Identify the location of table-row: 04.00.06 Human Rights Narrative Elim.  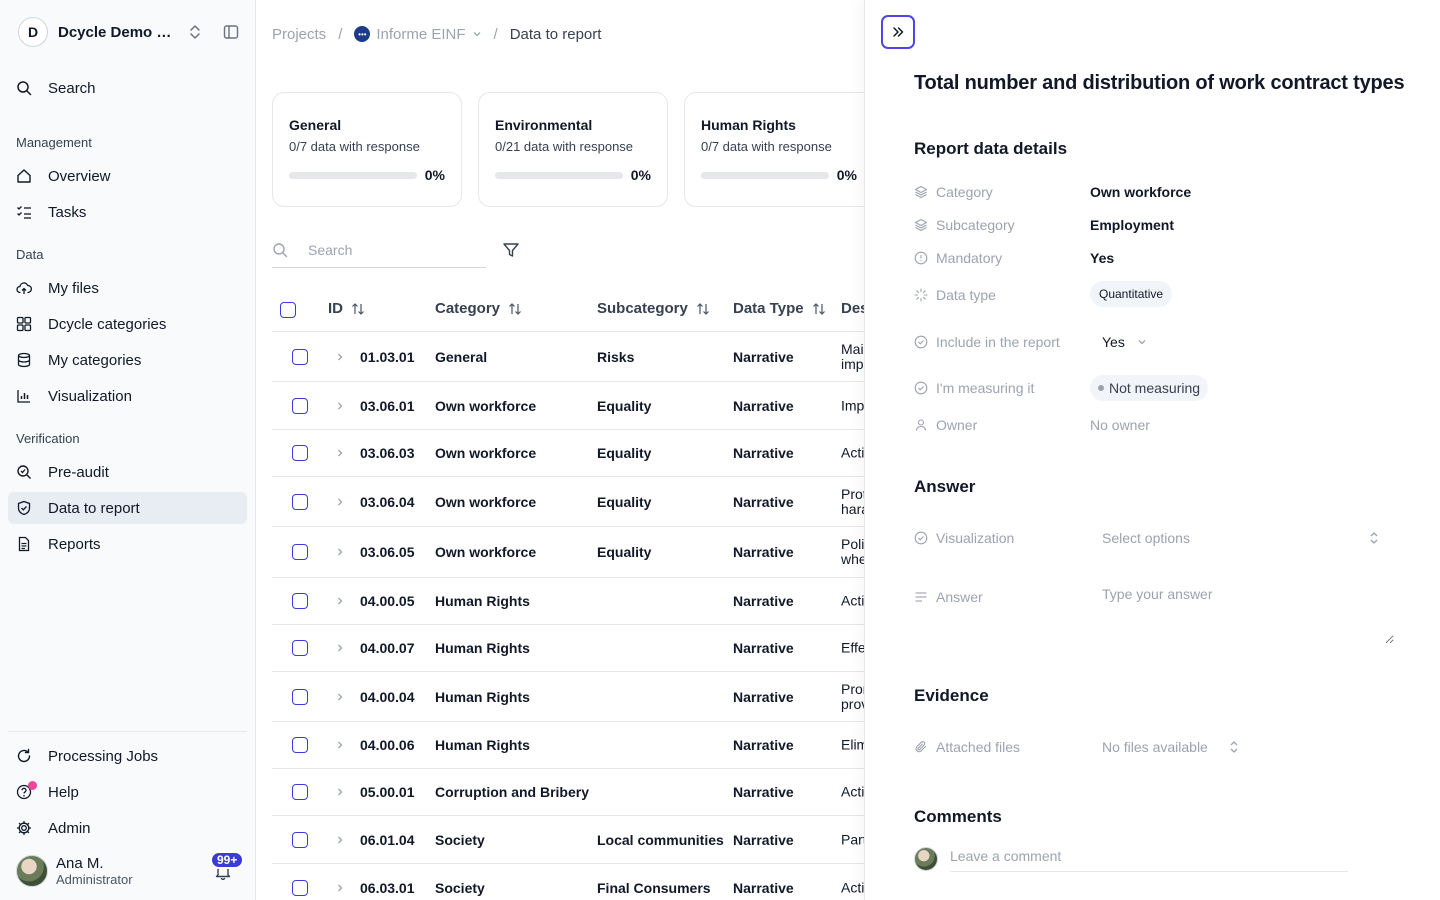
(568, 745).